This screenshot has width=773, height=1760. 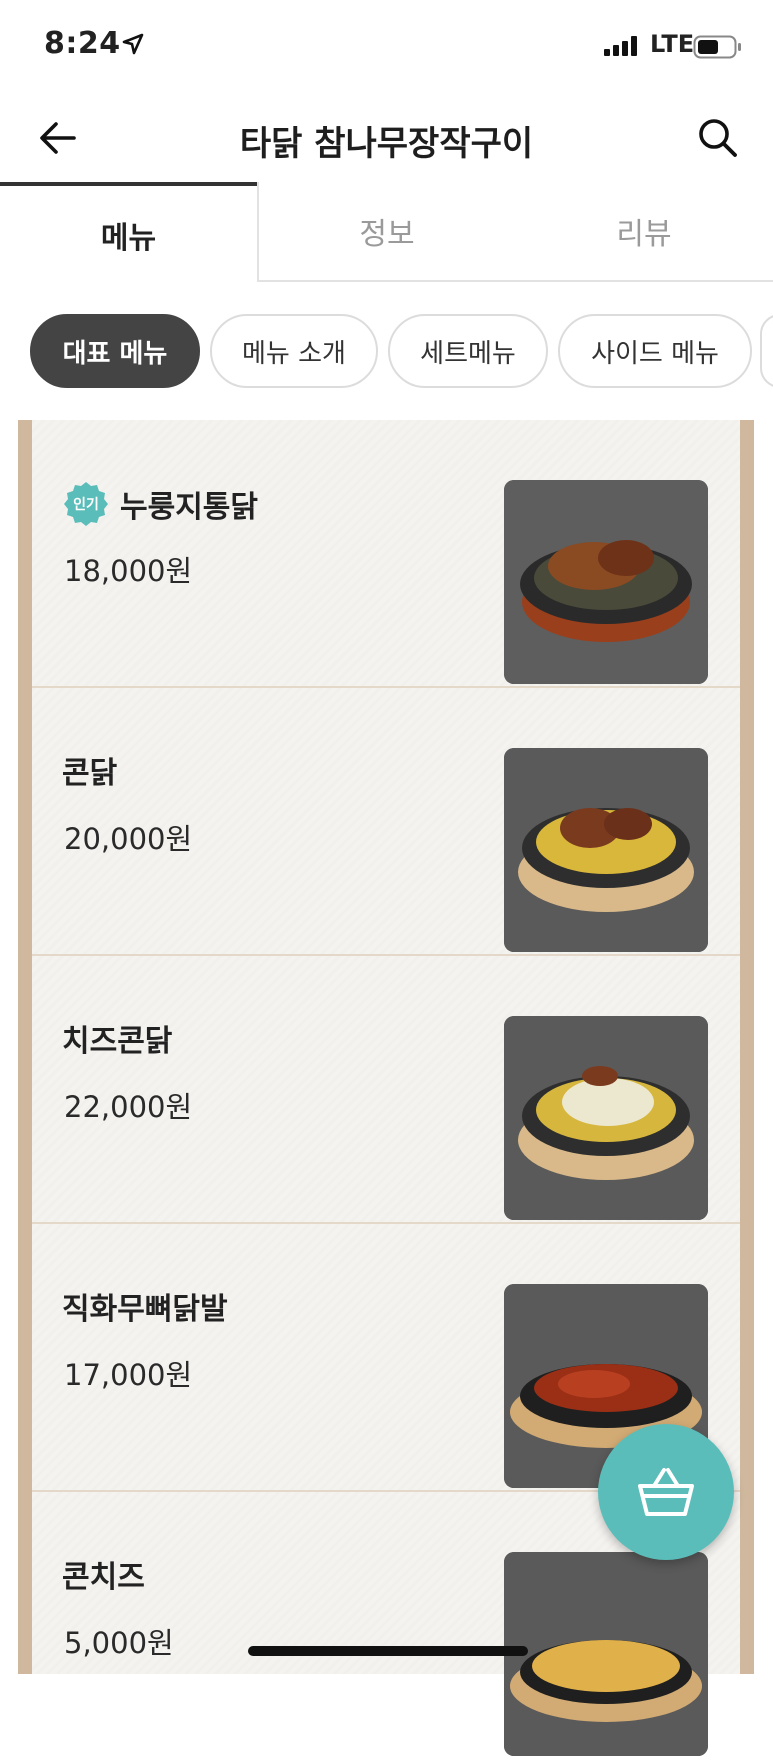 I want to click on tab-info: 정보, so click(x=386, y=232).